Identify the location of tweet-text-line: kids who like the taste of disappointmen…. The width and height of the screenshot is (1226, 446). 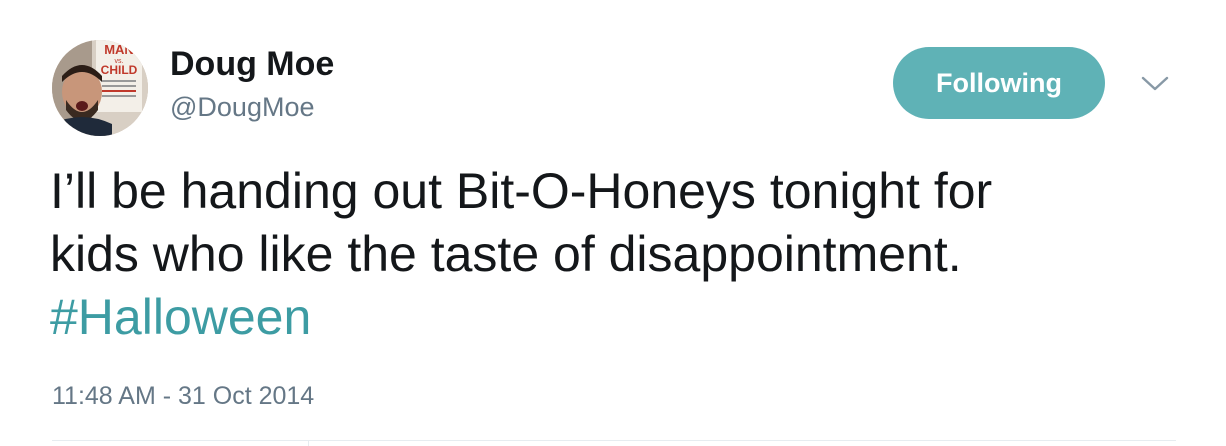
(506, 254).